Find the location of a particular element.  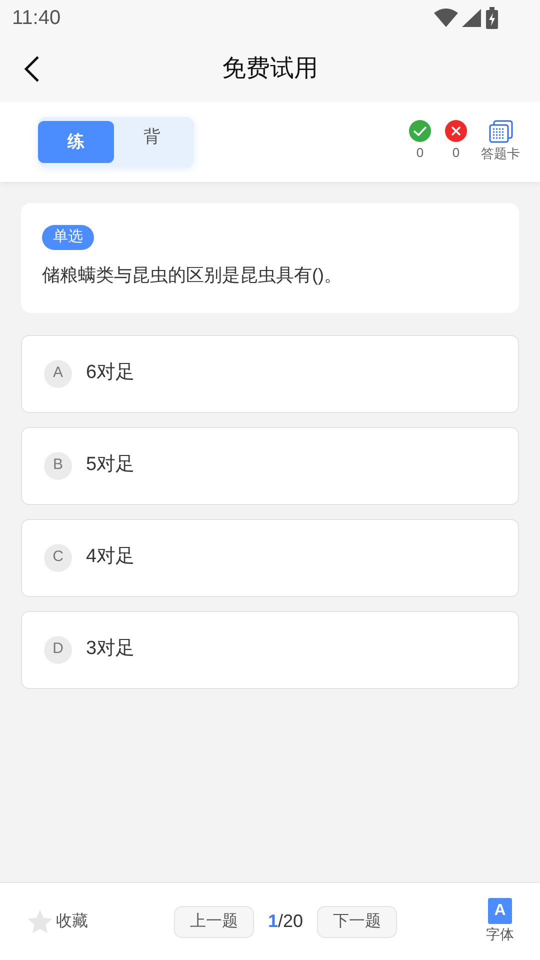

correct-icon is located at coordinates (420, 131).